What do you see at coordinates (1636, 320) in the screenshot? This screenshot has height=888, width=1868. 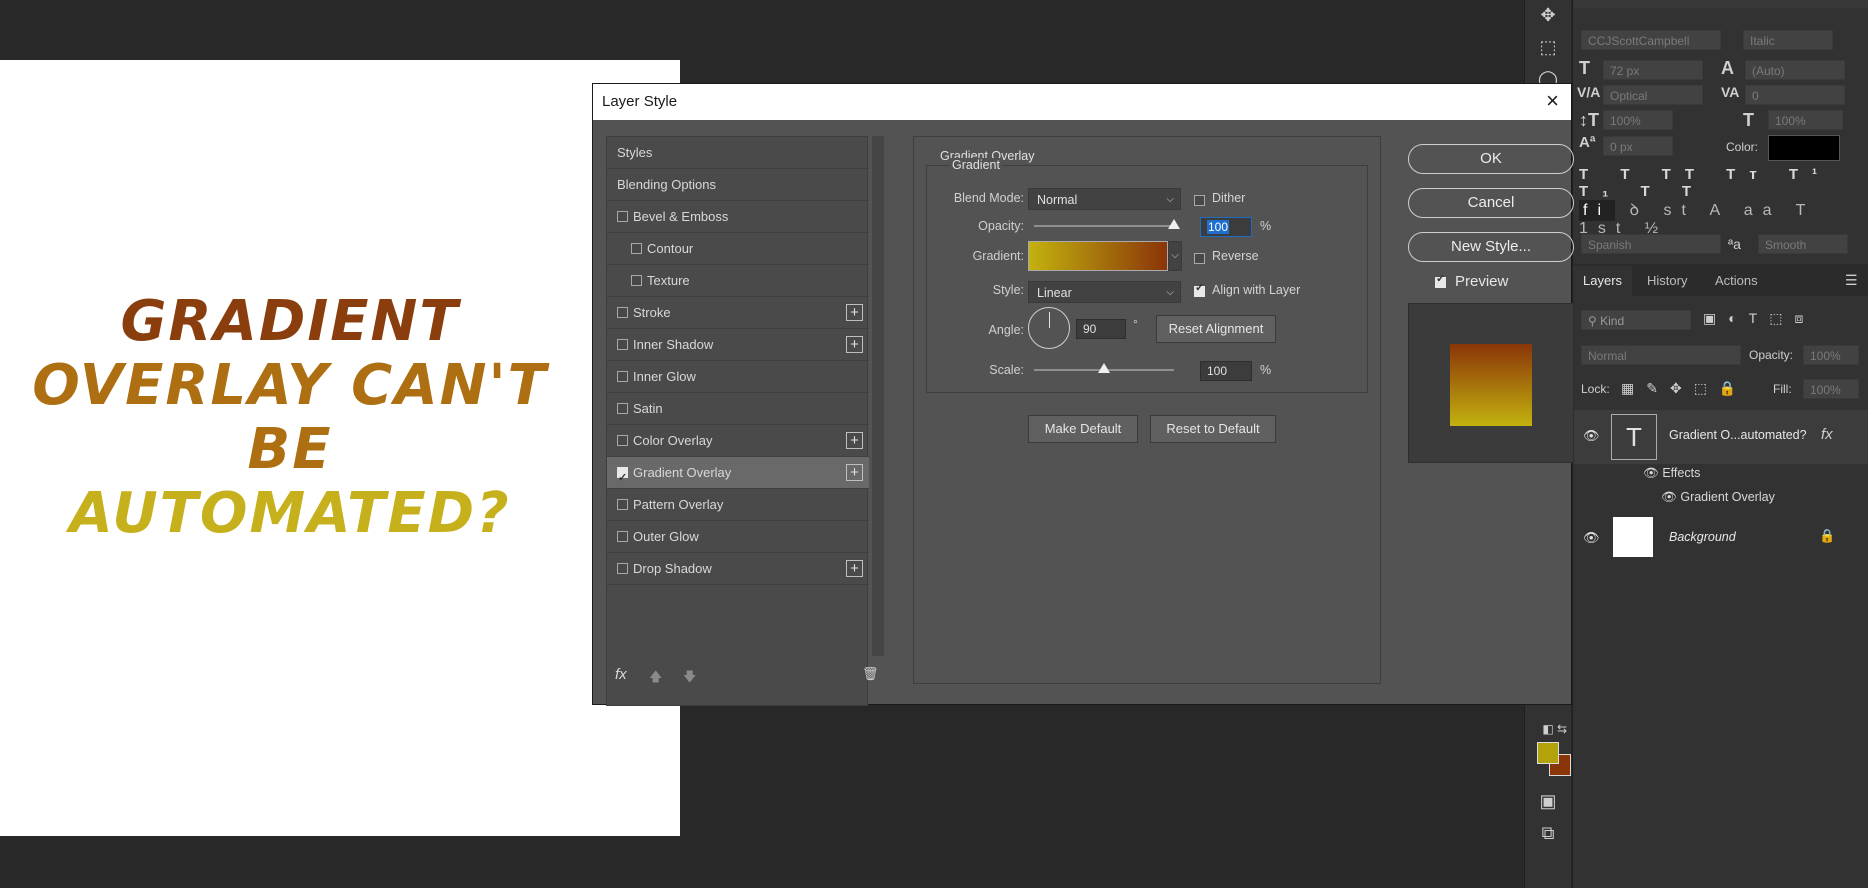 I see `layer-filter-field: ⚲ Kind` at bounding box center [1636, 320].